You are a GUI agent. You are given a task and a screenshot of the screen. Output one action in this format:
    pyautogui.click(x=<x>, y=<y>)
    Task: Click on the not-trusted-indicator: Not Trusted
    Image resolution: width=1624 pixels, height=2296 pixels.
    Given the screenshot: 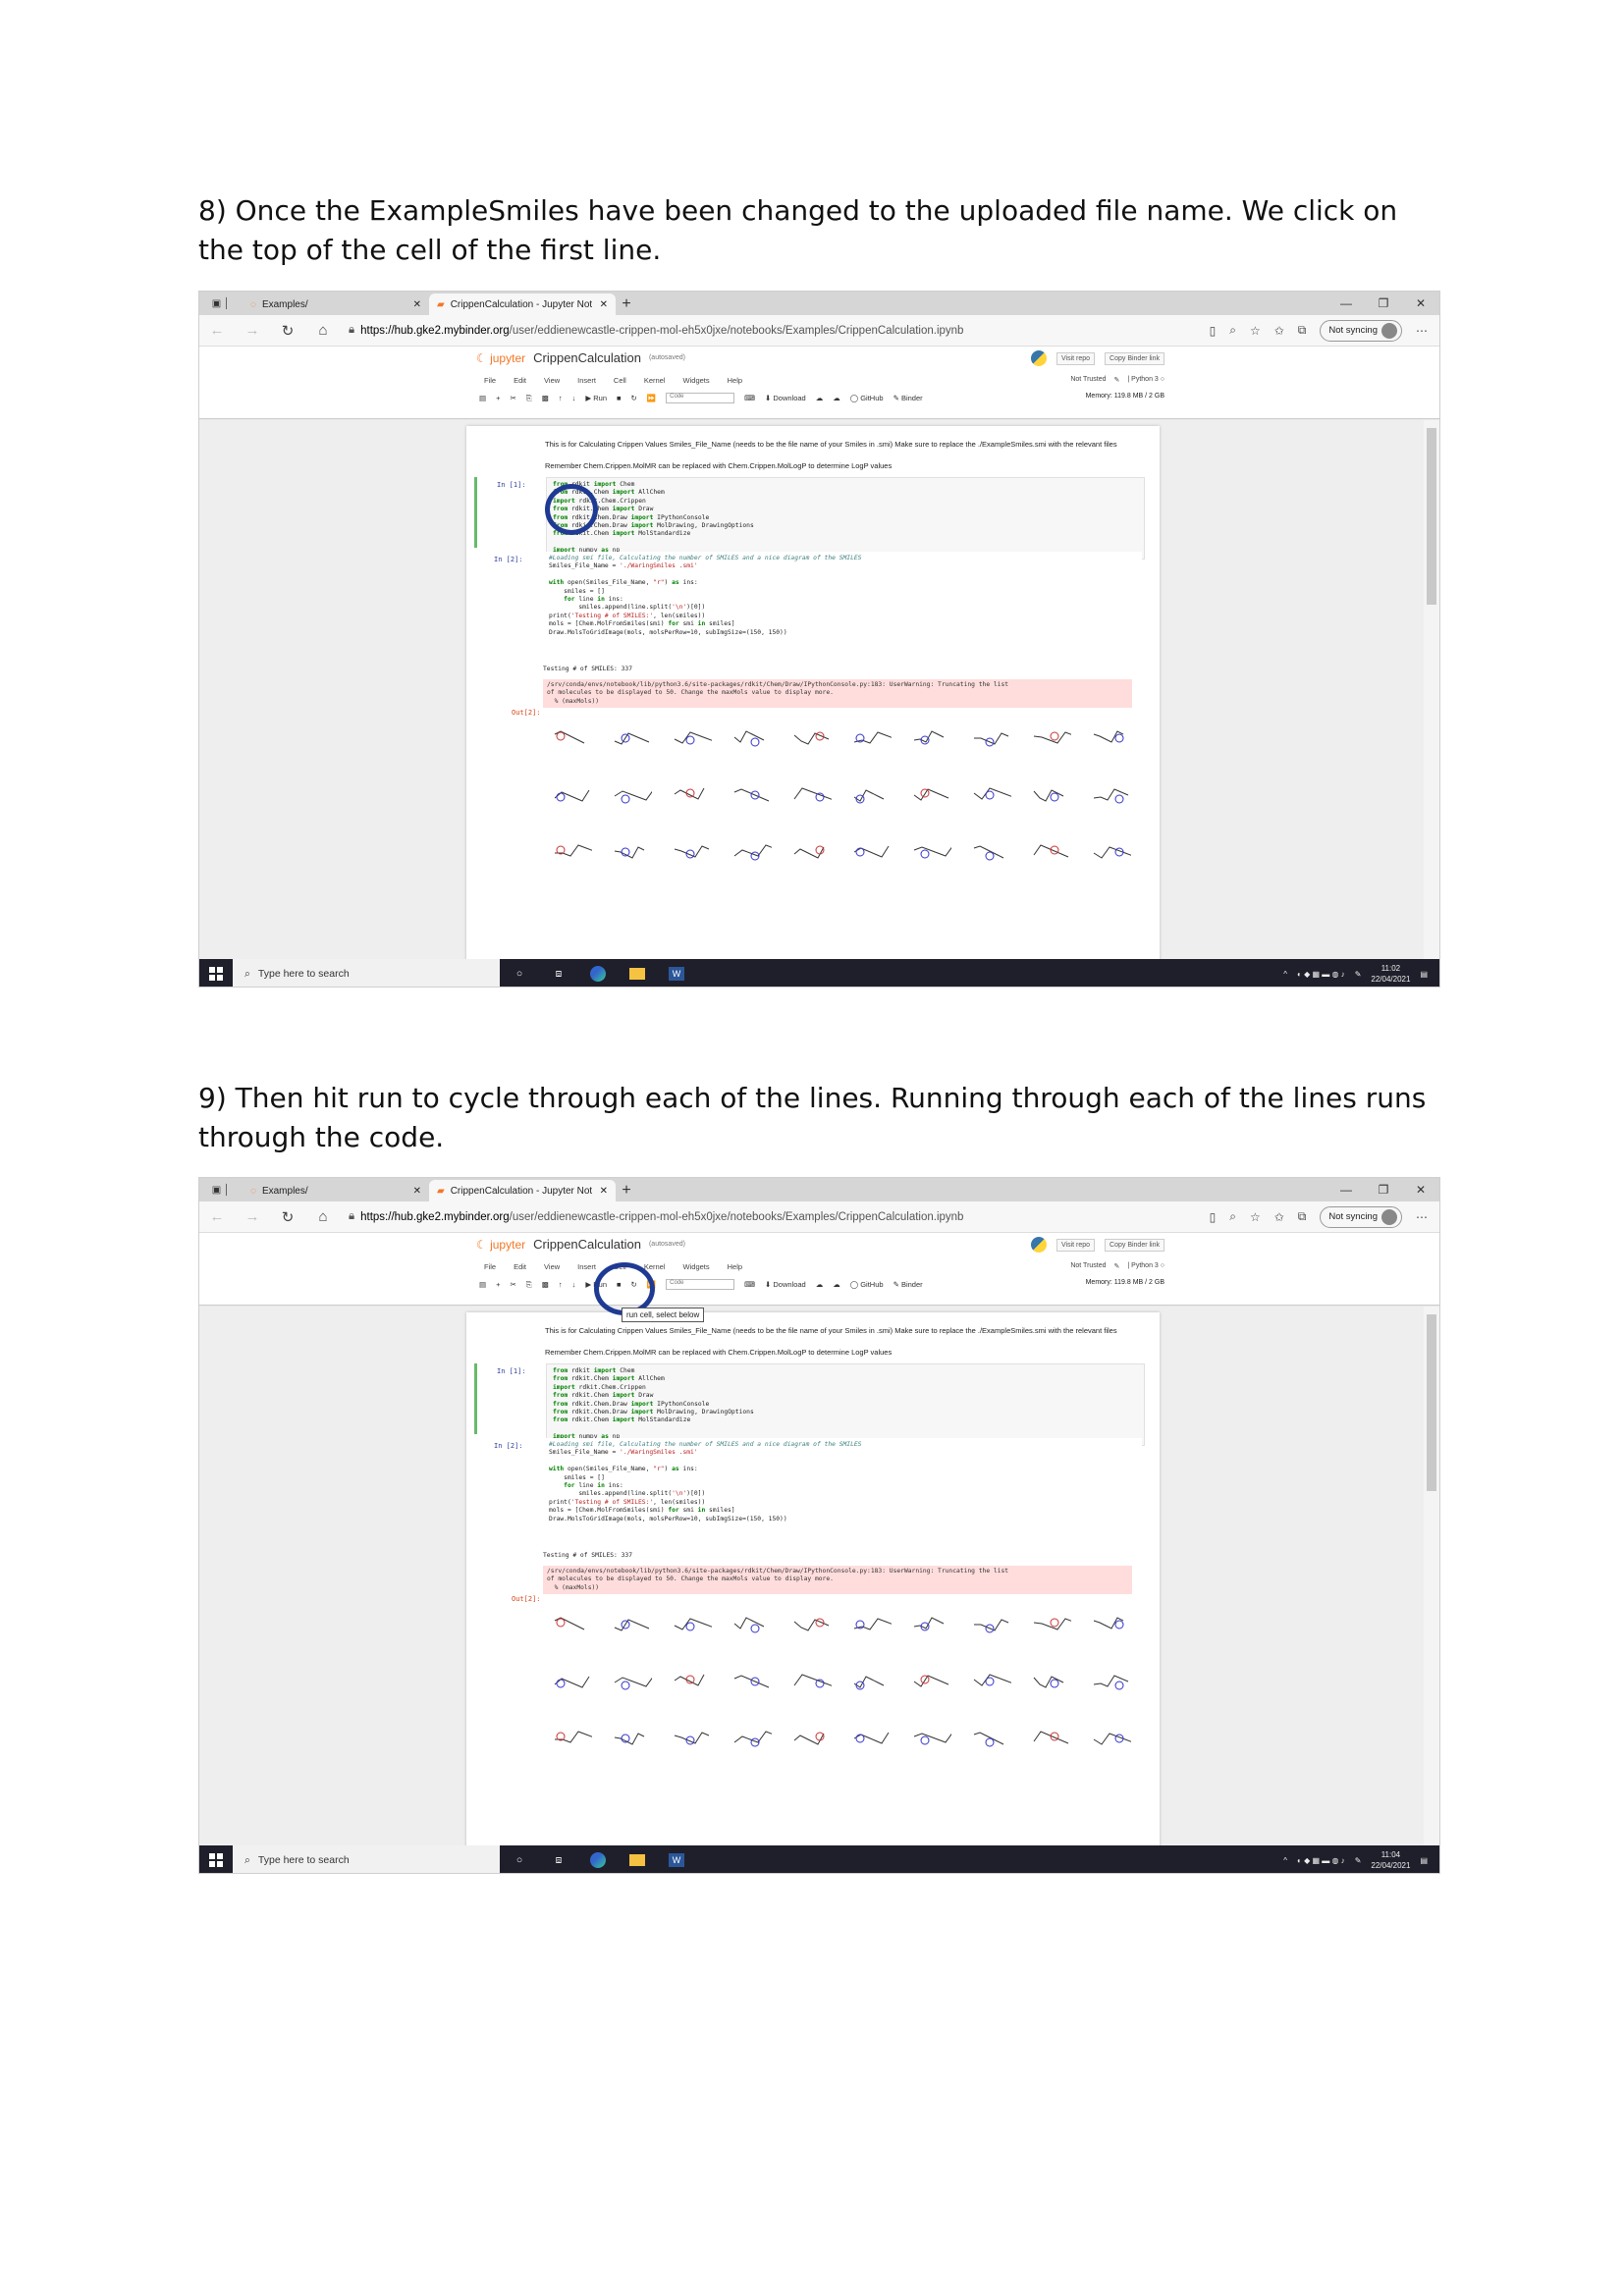 What is the action you would take?
    pyautogui.click(x=1088, y=1266)
    